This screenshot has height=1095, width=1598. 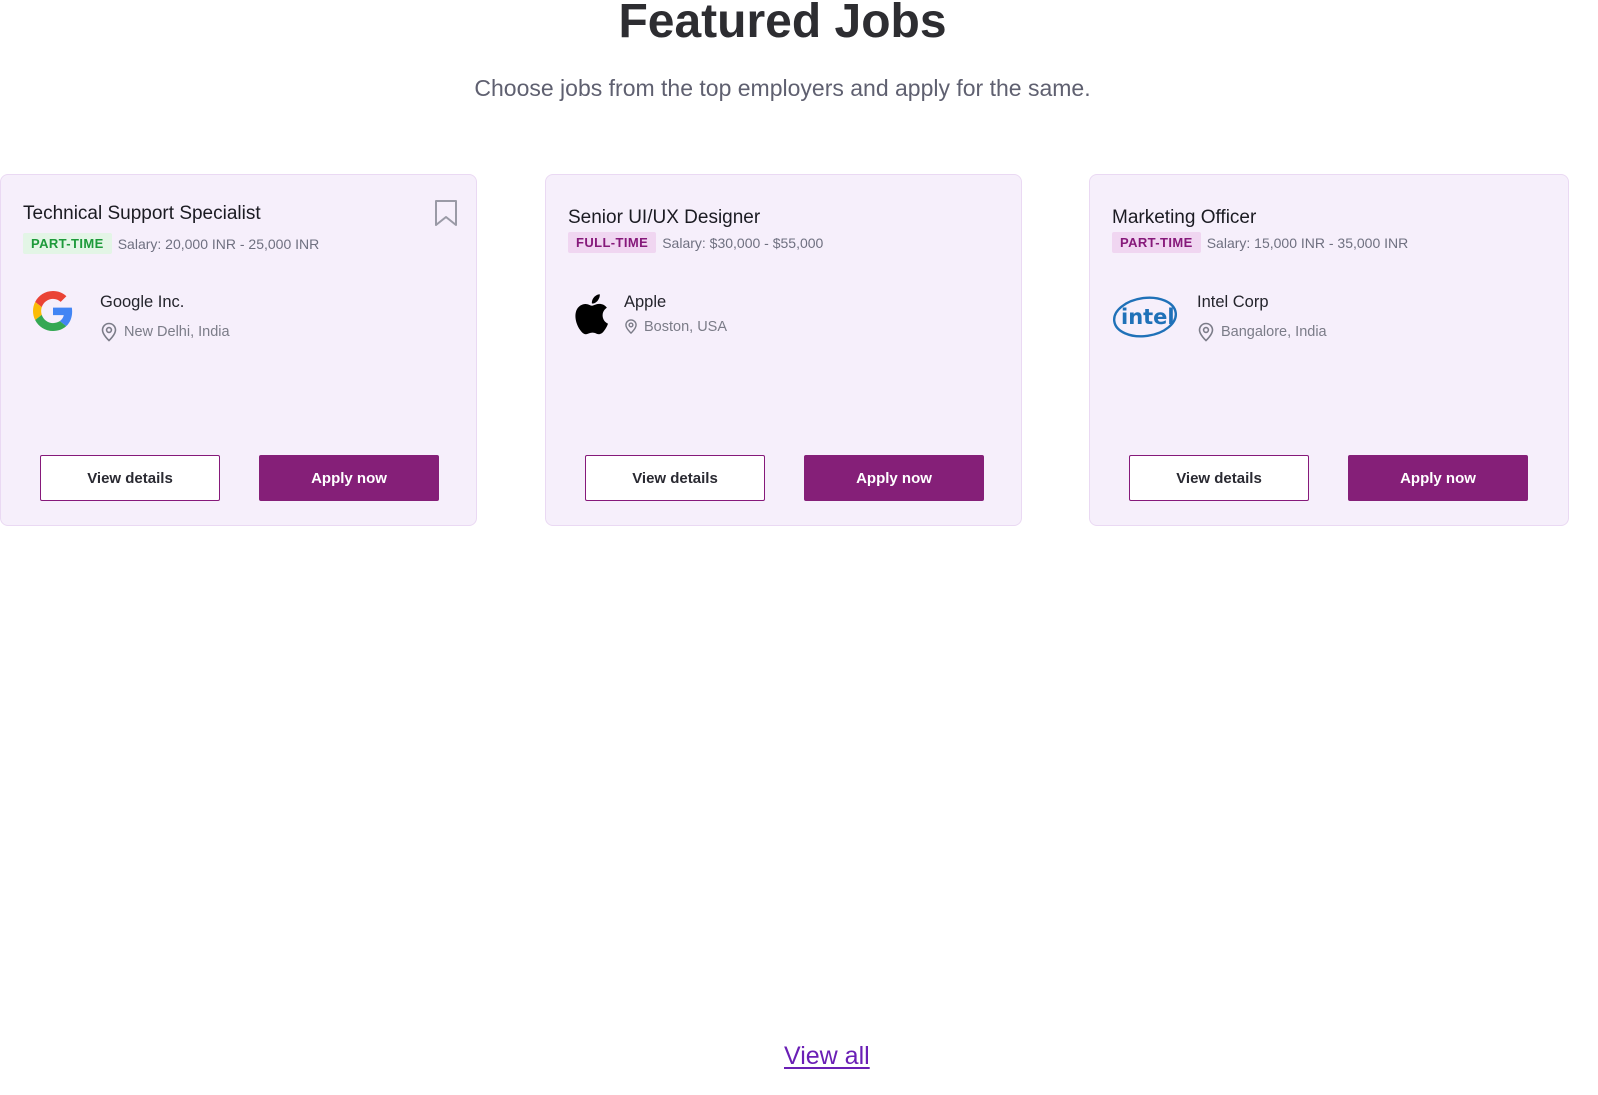 What do you see at coordinates (142, 302) in the screenshot?
I see `company-name: Google Inc.` at bounding box center [142, 302].